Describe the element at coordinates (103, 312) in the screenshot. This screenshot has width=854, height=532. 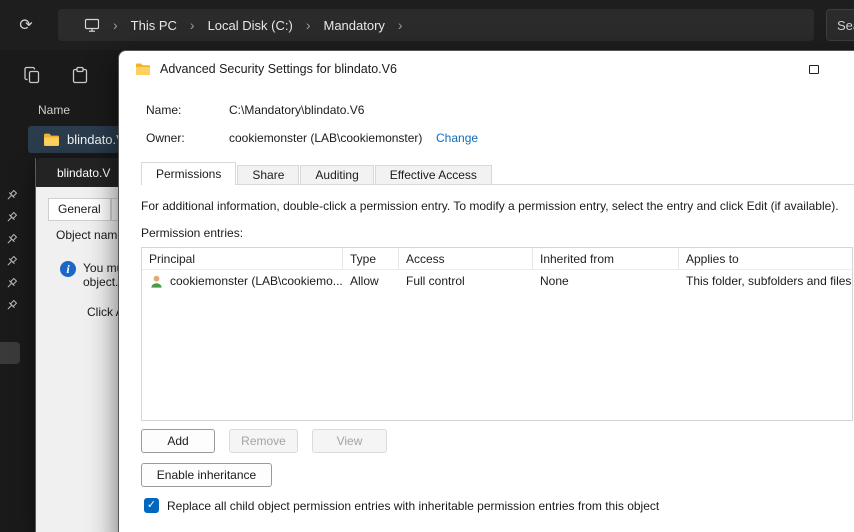
I see `properties-click-text: Click Ad` at that location.